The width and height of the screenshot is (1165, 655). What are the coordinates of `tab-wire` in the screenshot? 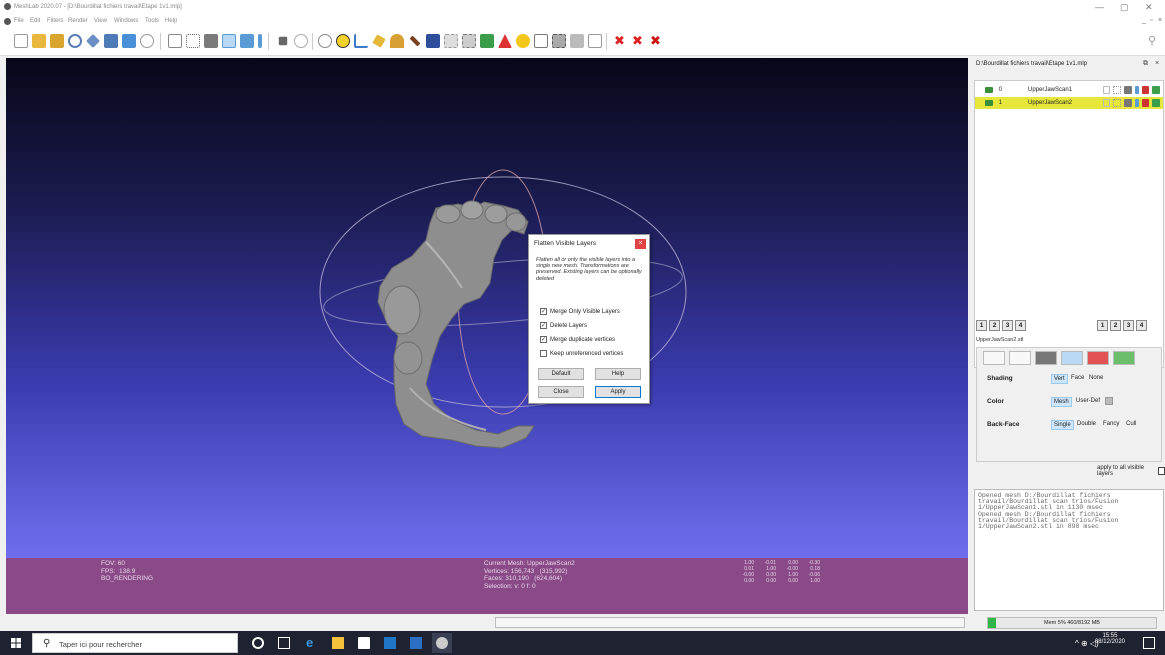 It's located at (1046, 358).